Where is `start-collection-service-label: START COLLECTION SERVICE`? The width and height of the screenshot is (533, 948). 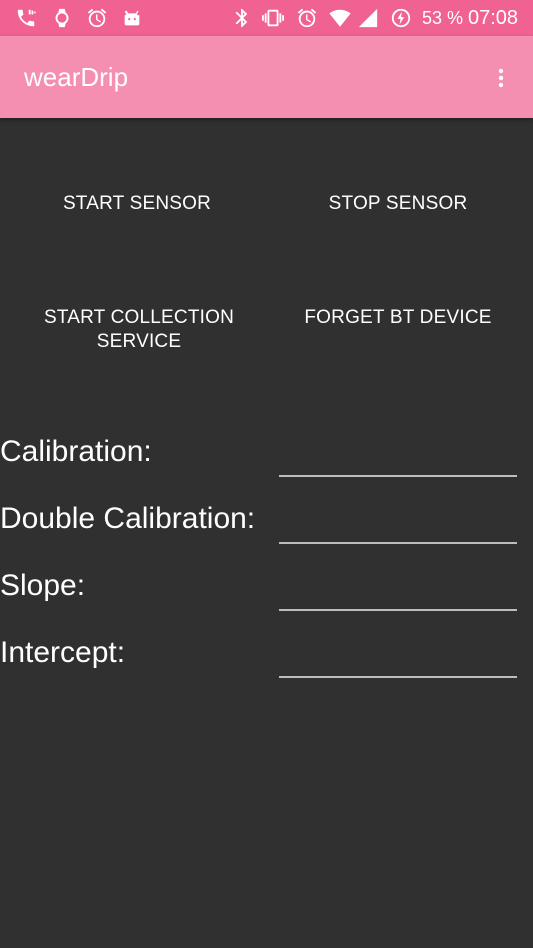 start-collection-service-label: START COLLECTION SERVICE is located at coordinates (139, 329).